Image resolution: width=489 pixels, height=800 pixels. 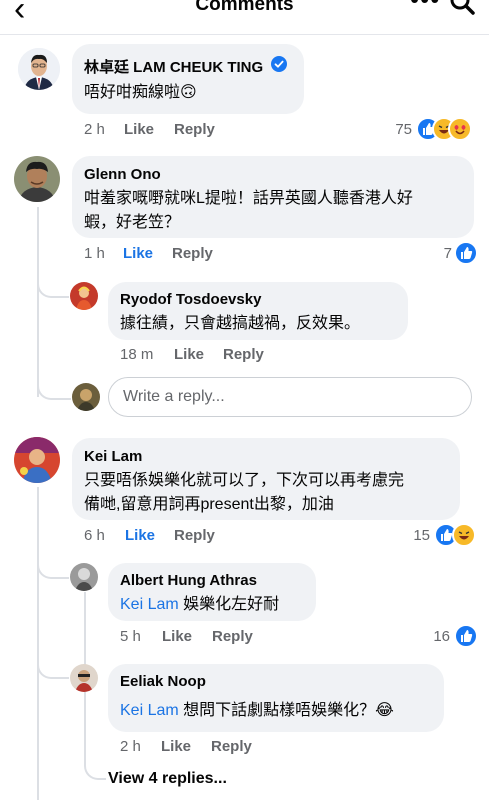 What do you see at coordinates (279, 64) in the screenshot?
I see `verified-badge-icon` at bounding box center [279, 64].